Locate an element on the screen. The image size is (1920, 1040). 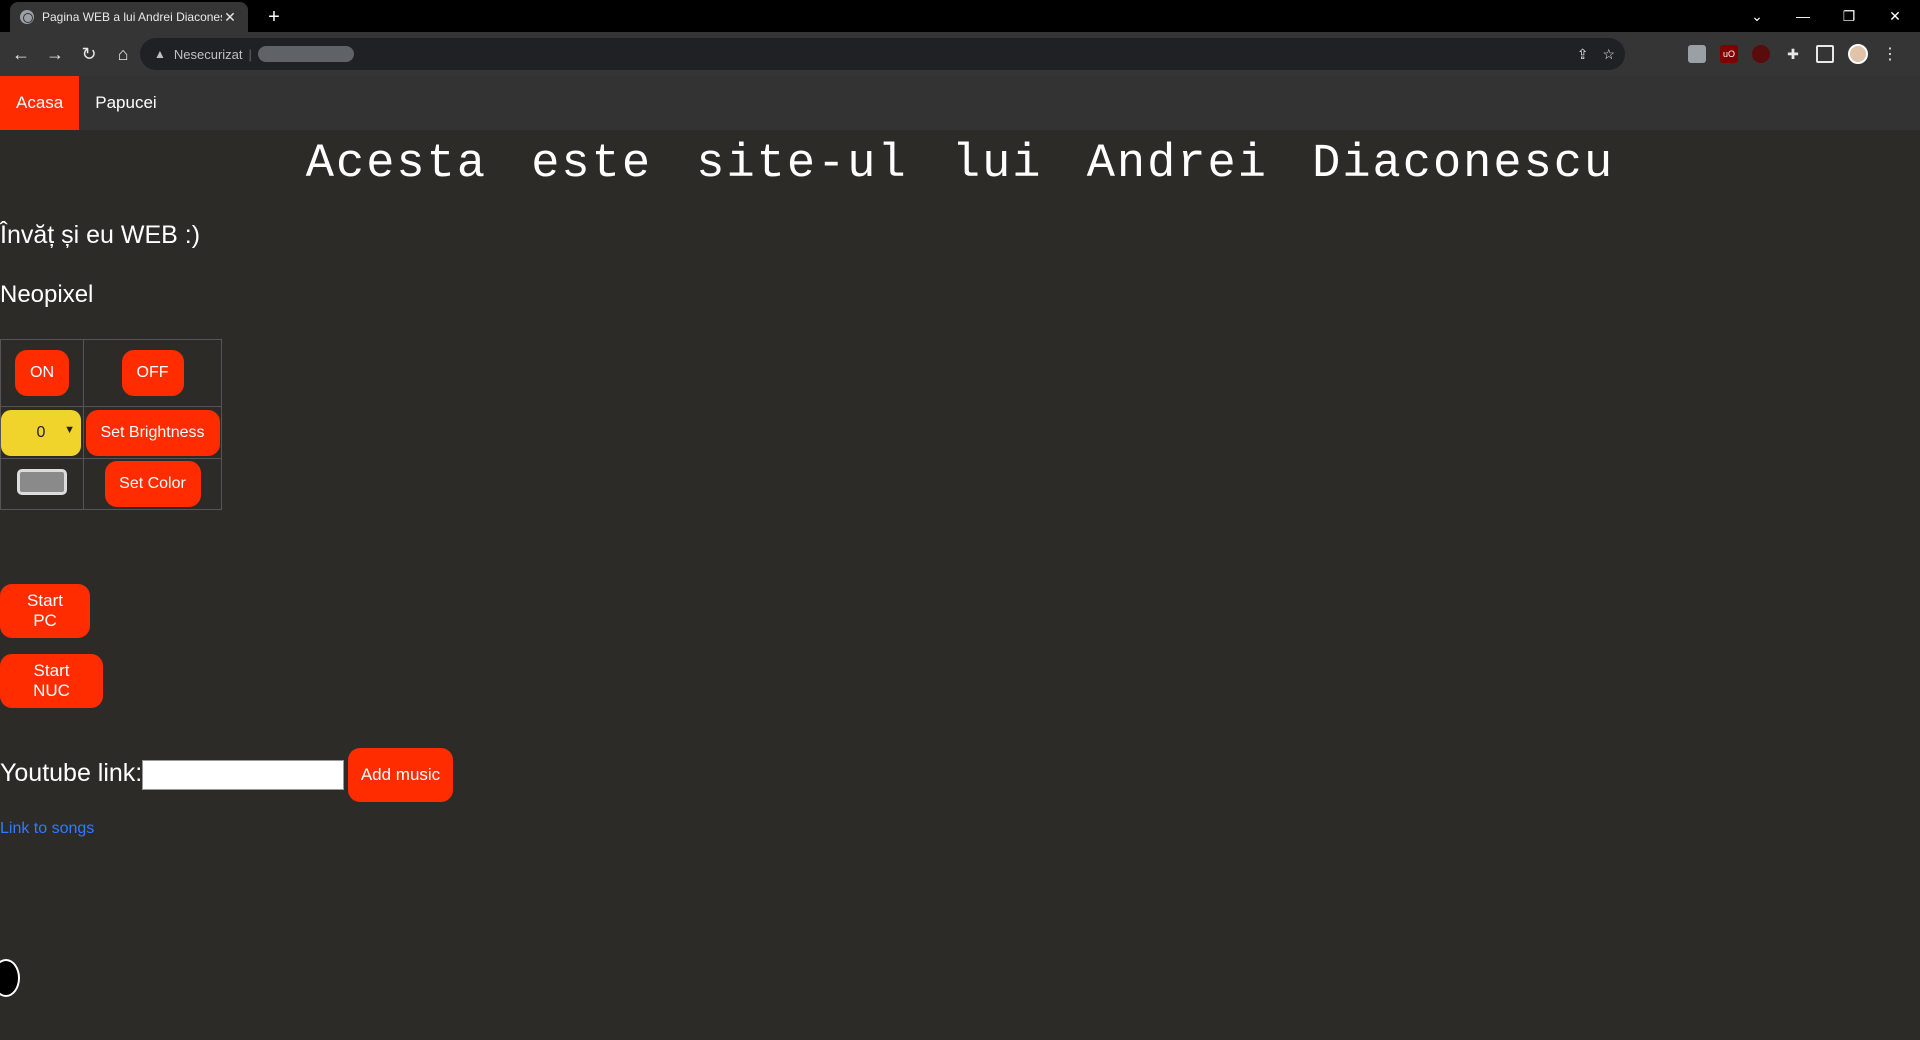
on-button: ON is located at coordinates (42, 373).